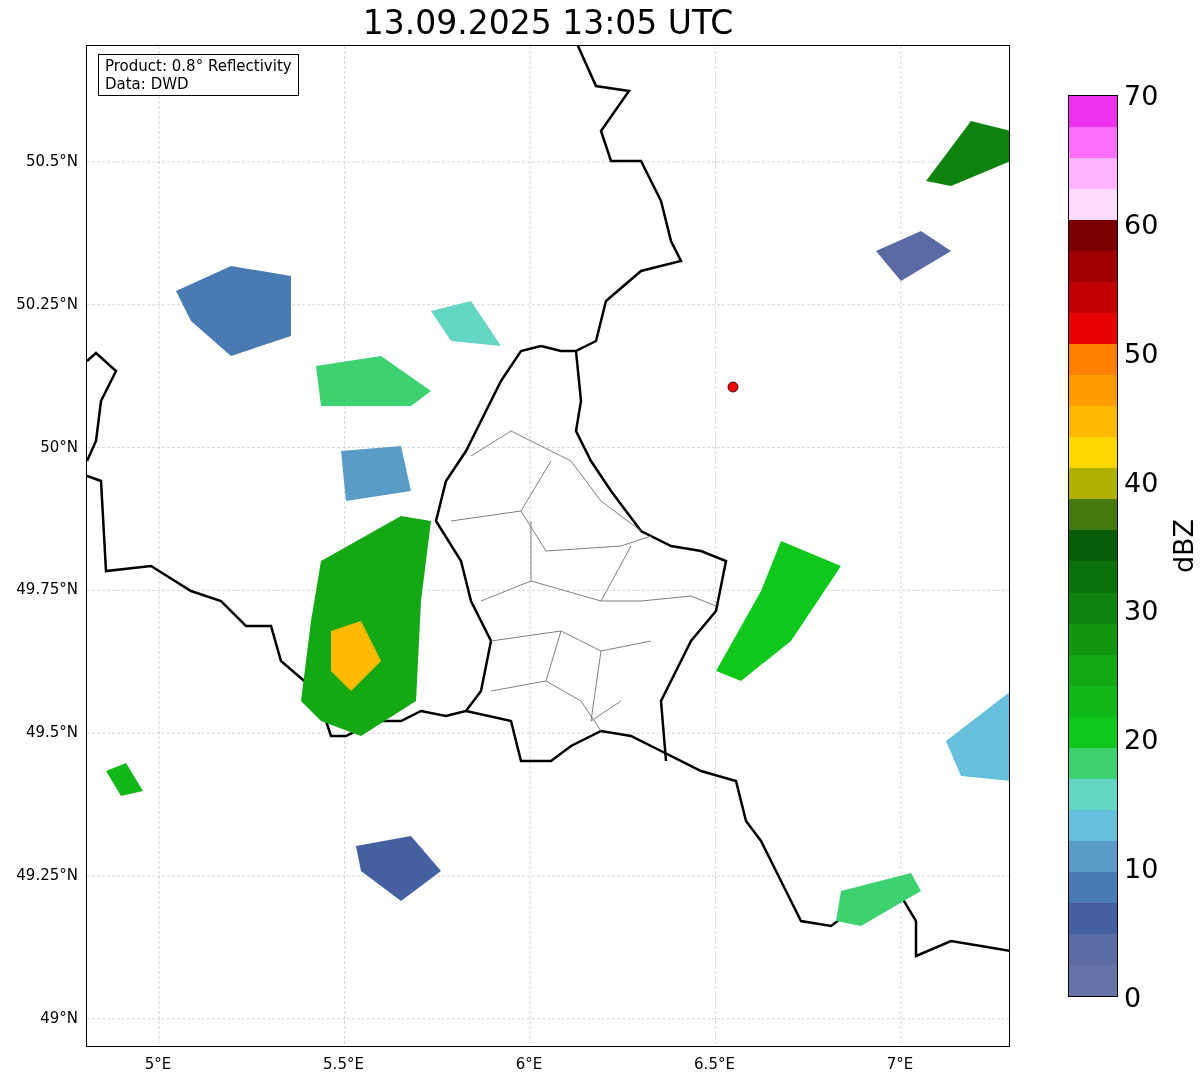  What do you see at coordinates (714, 1064) in the screenshot?
I see `axis-tick-label: 6.5°E` at bounding box center [714, 1064].